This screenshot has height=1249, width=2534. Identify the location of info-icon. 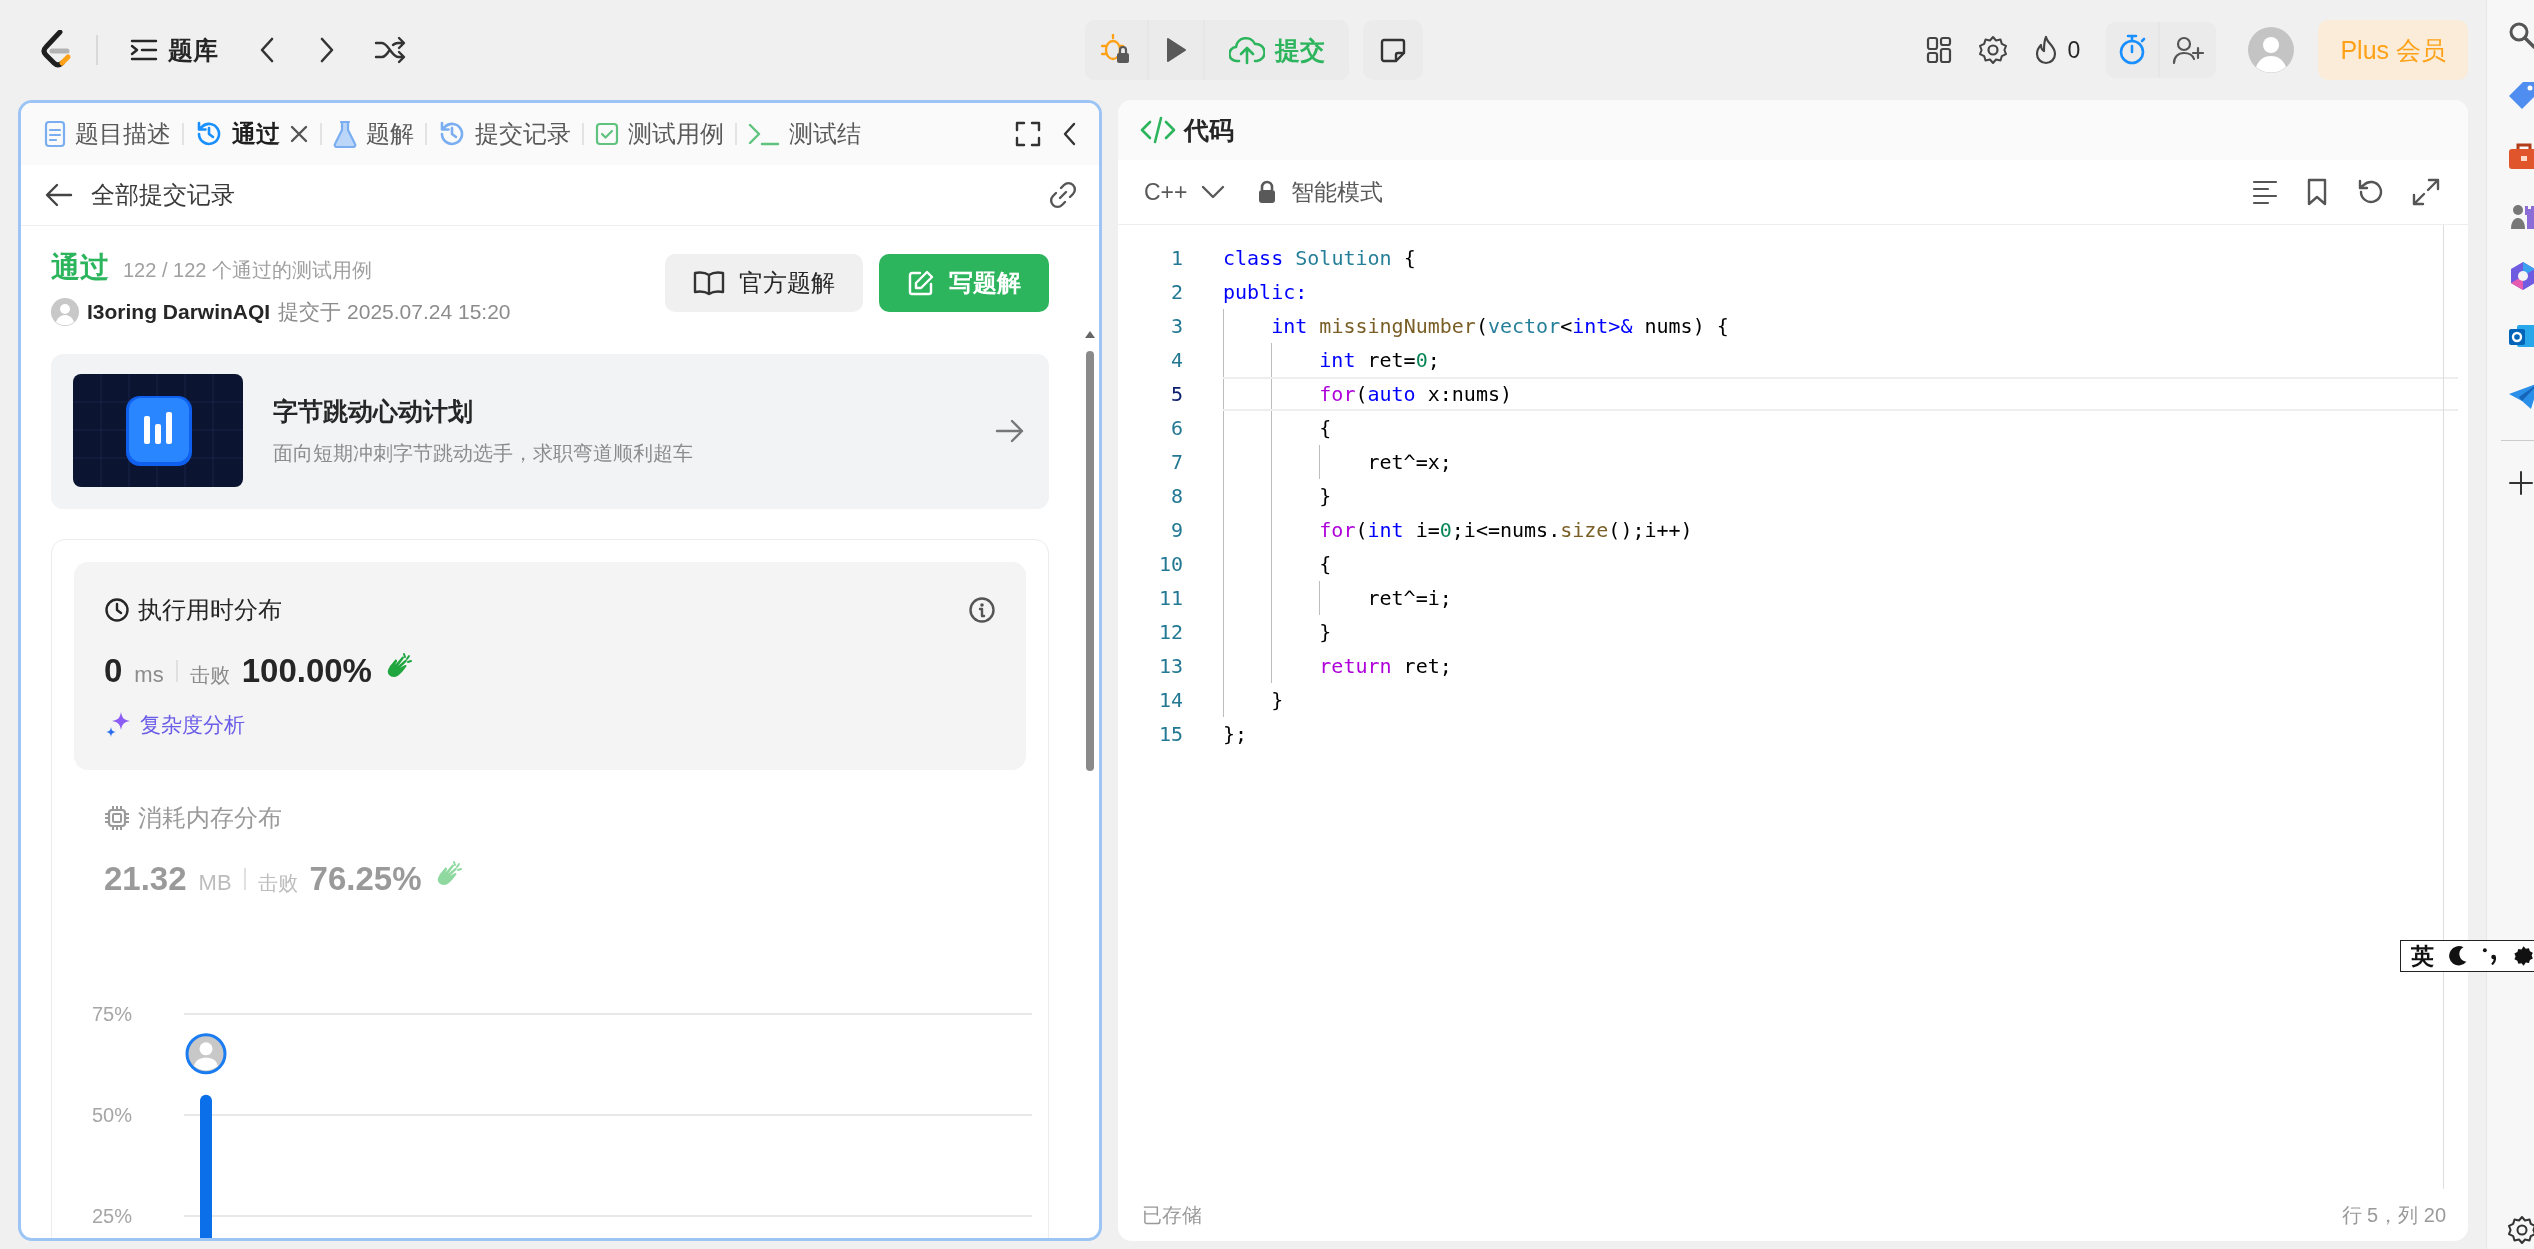
(982, 610).